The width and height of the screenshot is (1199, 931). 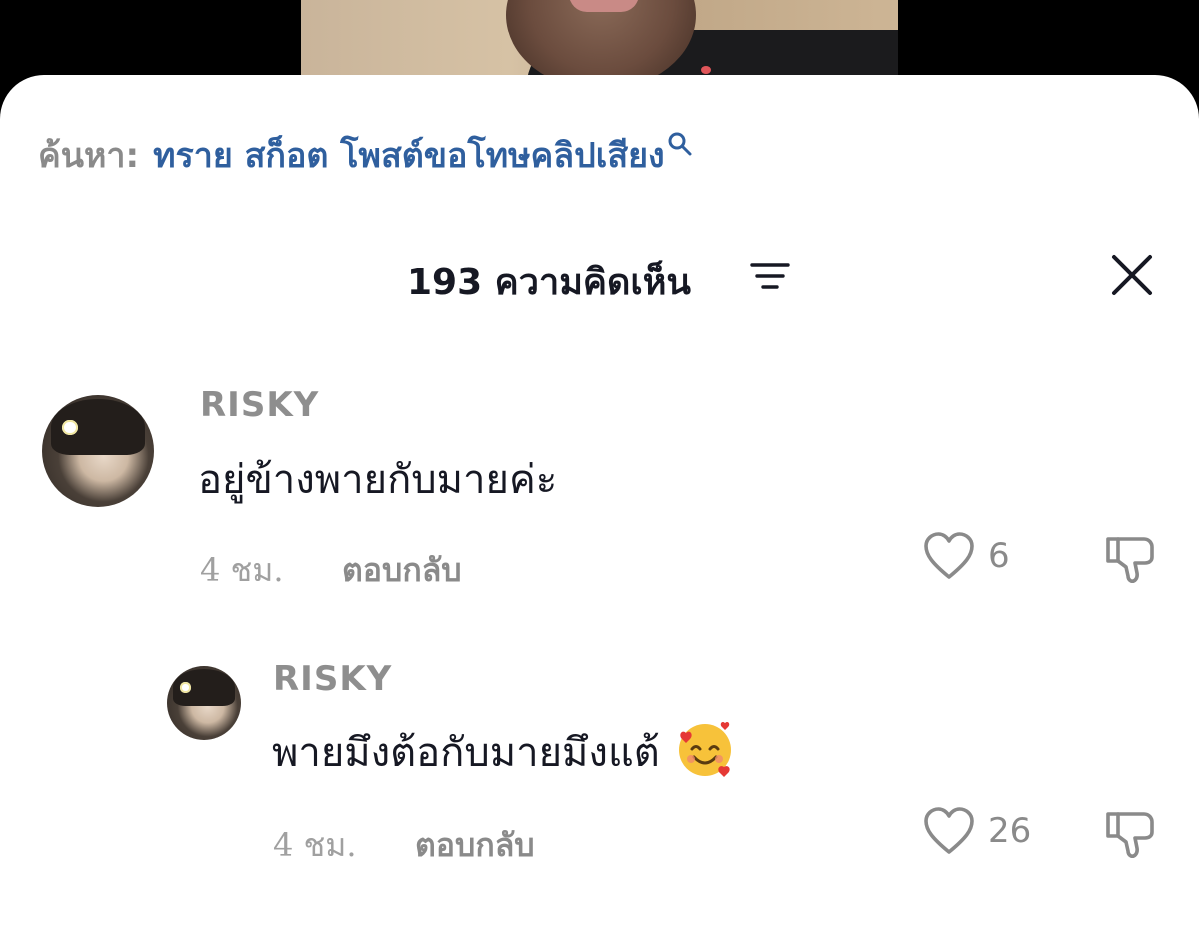 I want to click on like-button: 6, so click(x=966, y=556).